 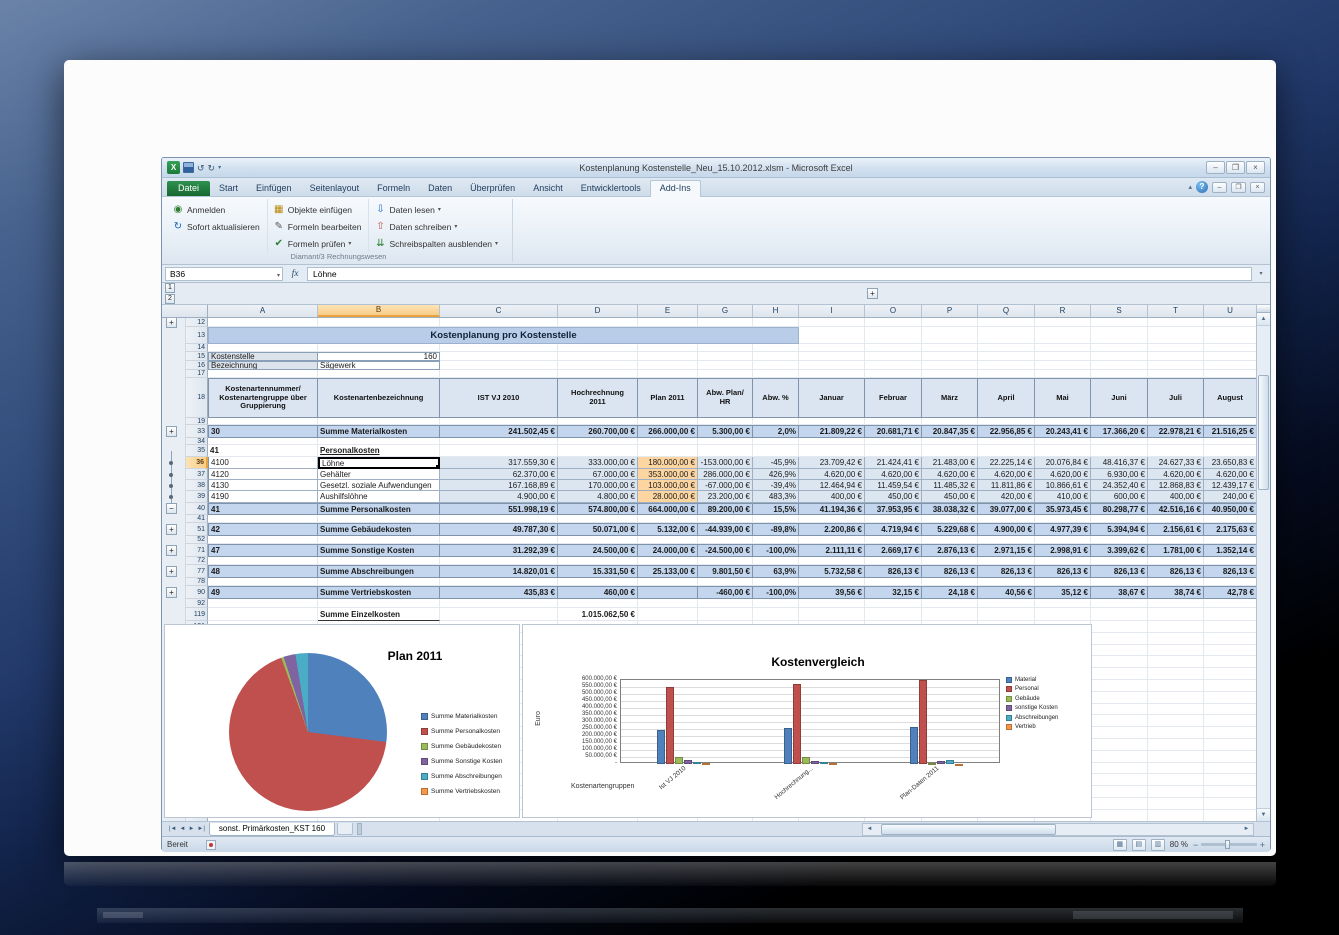 I want to click on cell: 170.000,00 €, so click(x=598, y=485).